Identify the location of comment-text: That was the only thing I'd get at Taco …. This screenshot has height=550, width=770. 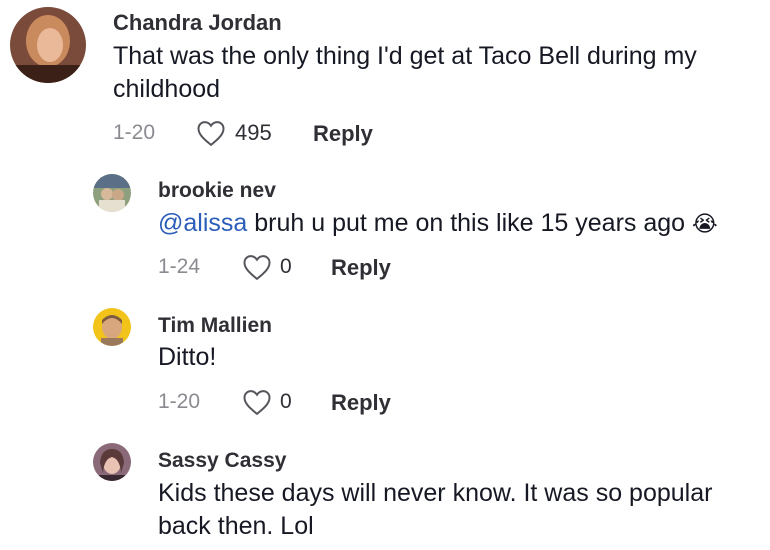
(405, 72).